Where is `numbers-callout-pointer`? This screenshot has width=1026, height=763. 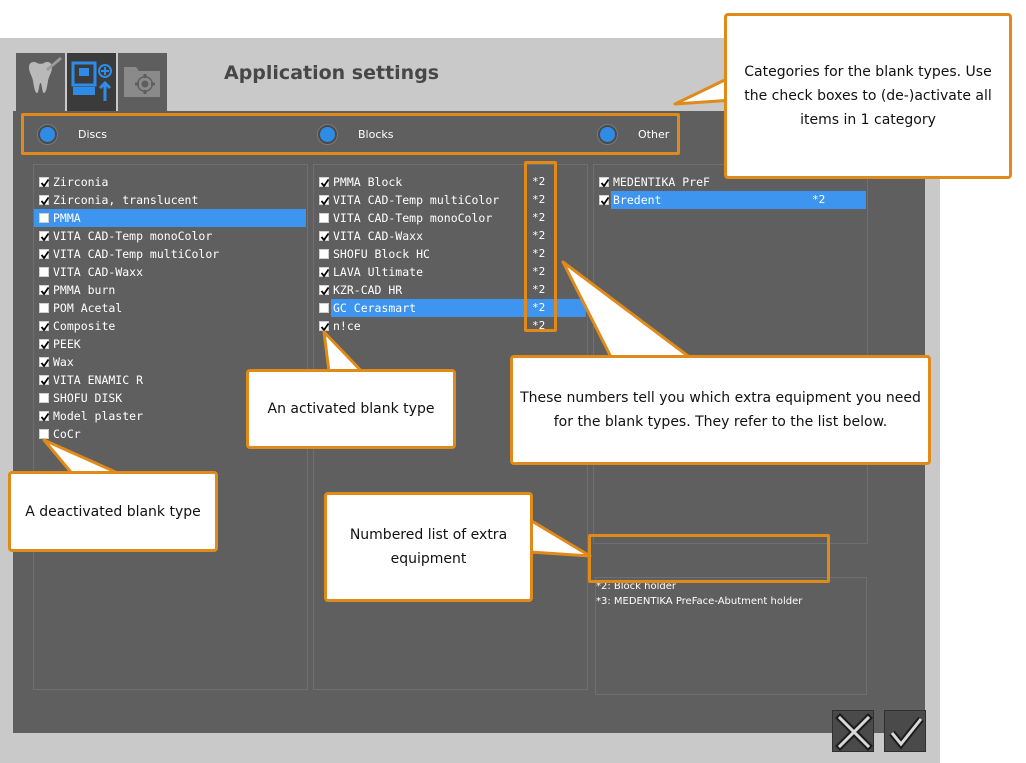
numbers-callout-pointer is located at coordinates (631, 313).